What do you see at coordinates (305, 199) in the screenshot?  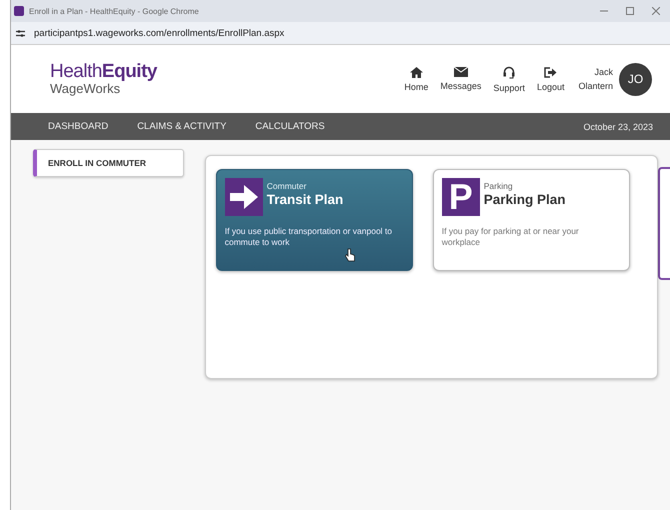 I see `plan-title: Transit Plan` at bounding box center [305, 199].